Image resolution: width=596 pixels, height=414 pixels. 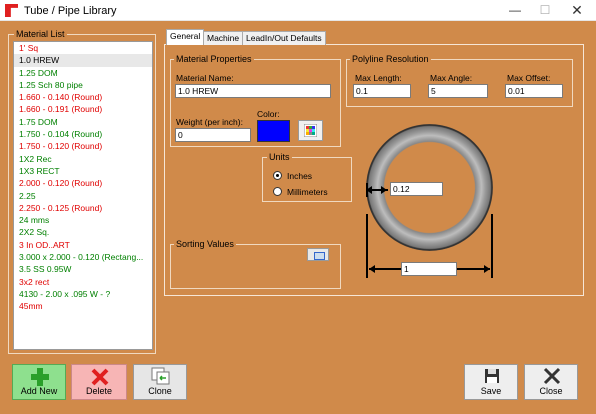 I want to click on weight-label: Weight (per inch):, so click(x=209, y=122).